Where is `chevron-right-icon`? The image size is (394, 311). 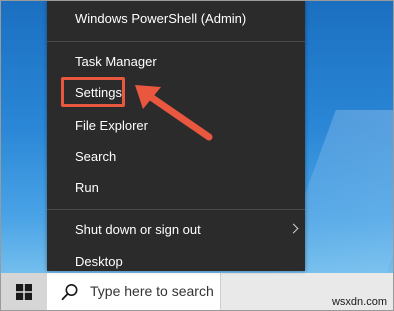 chevron-right-icon is located at coordinates (293, 228).